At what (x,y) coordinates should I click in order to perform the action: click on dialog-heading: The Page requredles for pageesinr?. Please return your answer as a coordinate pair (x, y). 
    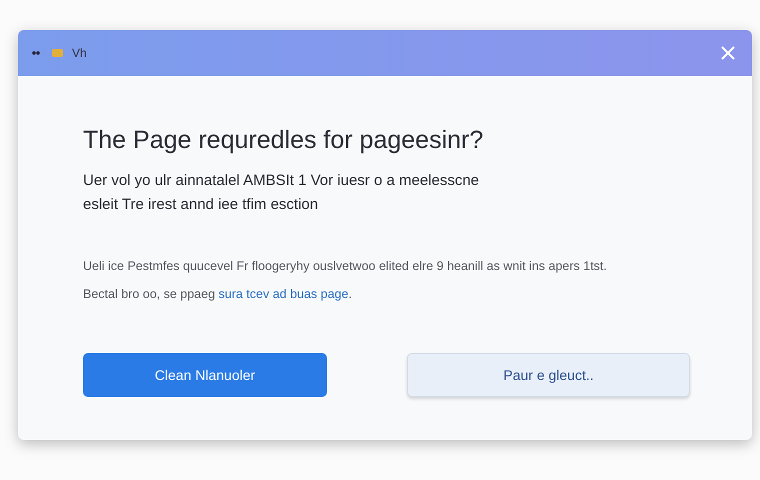
    Looking at the image, I should click on (283, 140).